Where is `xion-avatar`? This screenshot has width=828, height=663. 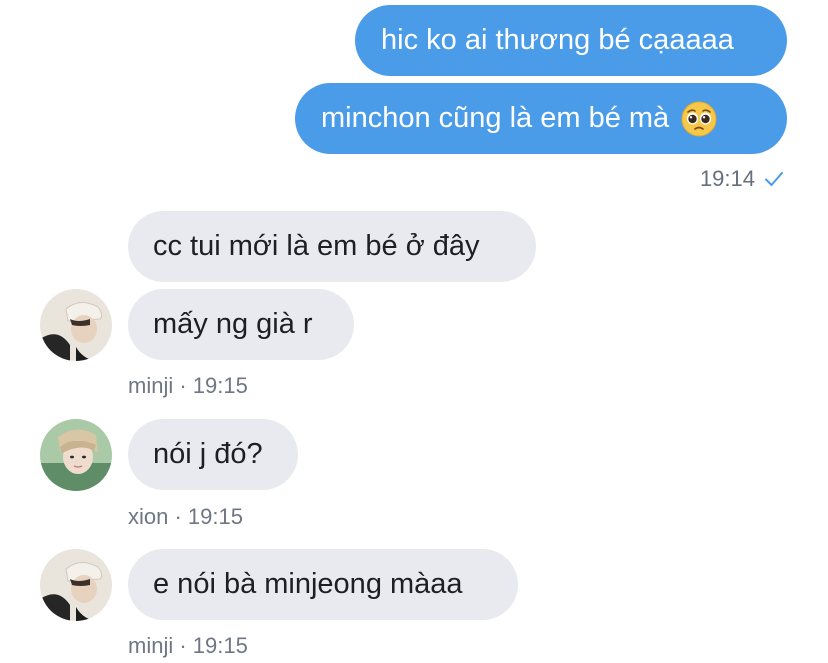
xion-avatar is located at coordinates (76, 455).